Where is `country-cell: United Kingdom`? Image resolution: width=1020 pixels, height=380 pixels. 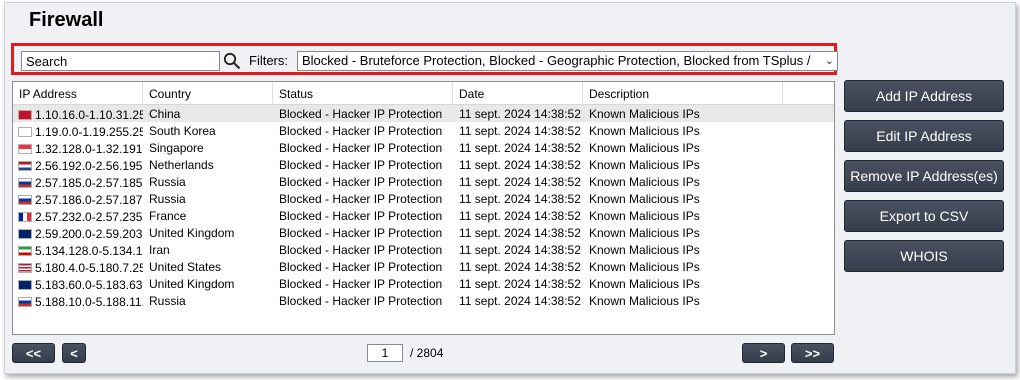
country-cell: United Kingdom is located at coordinates (192, 233).